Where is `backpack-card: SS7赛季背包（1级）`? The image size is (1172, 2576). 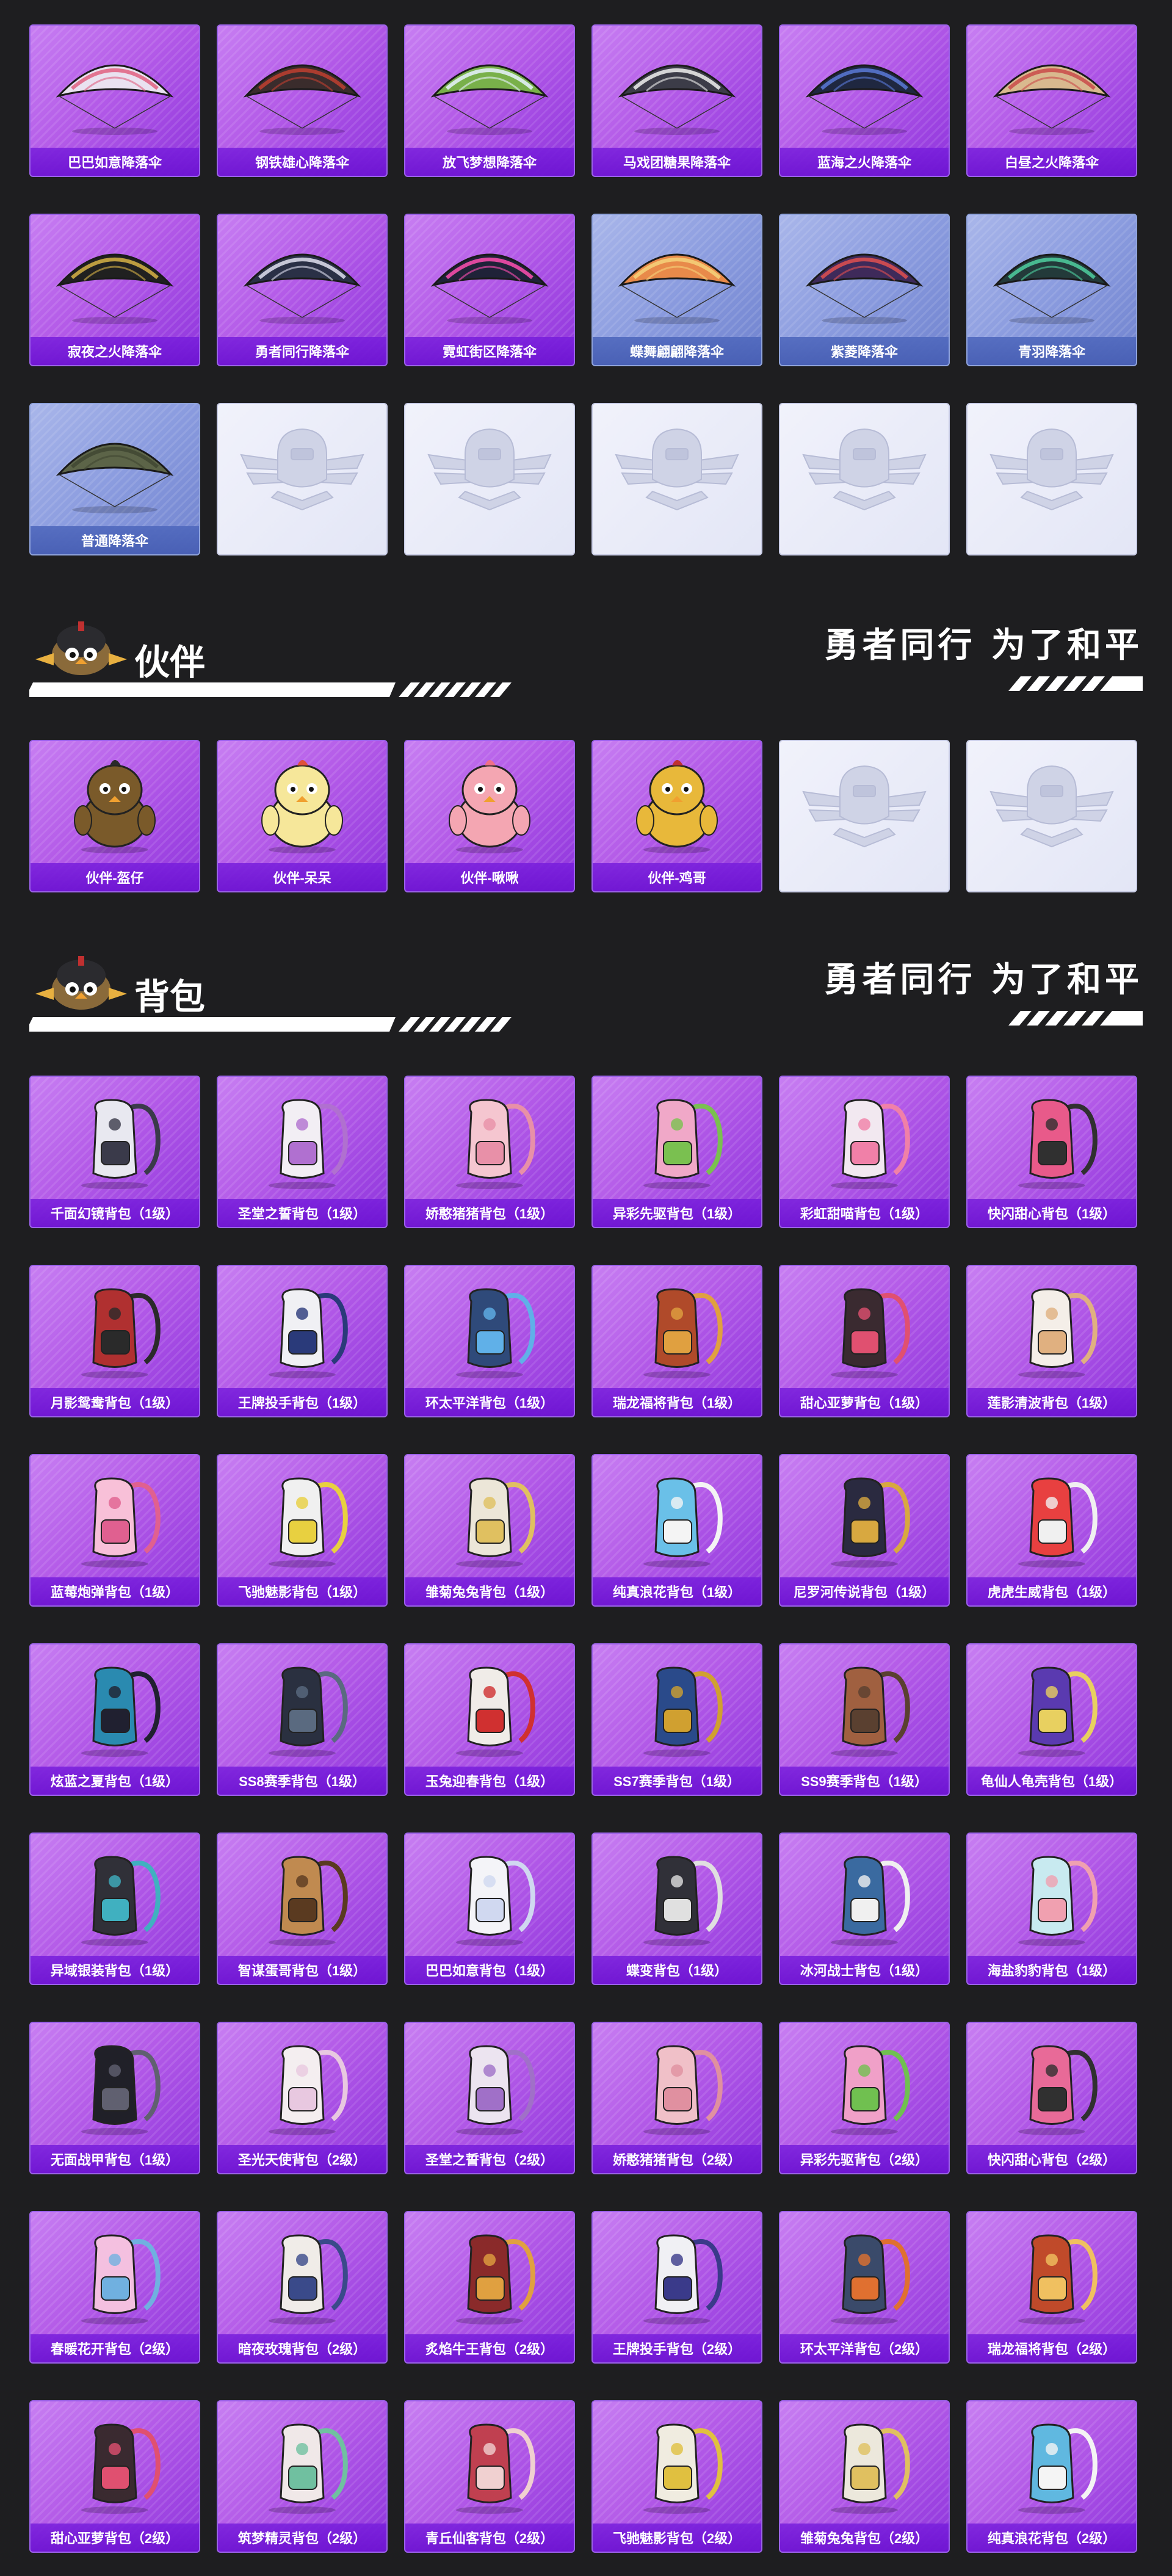 backpack-card: SS7赛季背包（1级） is located at coordinates (676, 1719).